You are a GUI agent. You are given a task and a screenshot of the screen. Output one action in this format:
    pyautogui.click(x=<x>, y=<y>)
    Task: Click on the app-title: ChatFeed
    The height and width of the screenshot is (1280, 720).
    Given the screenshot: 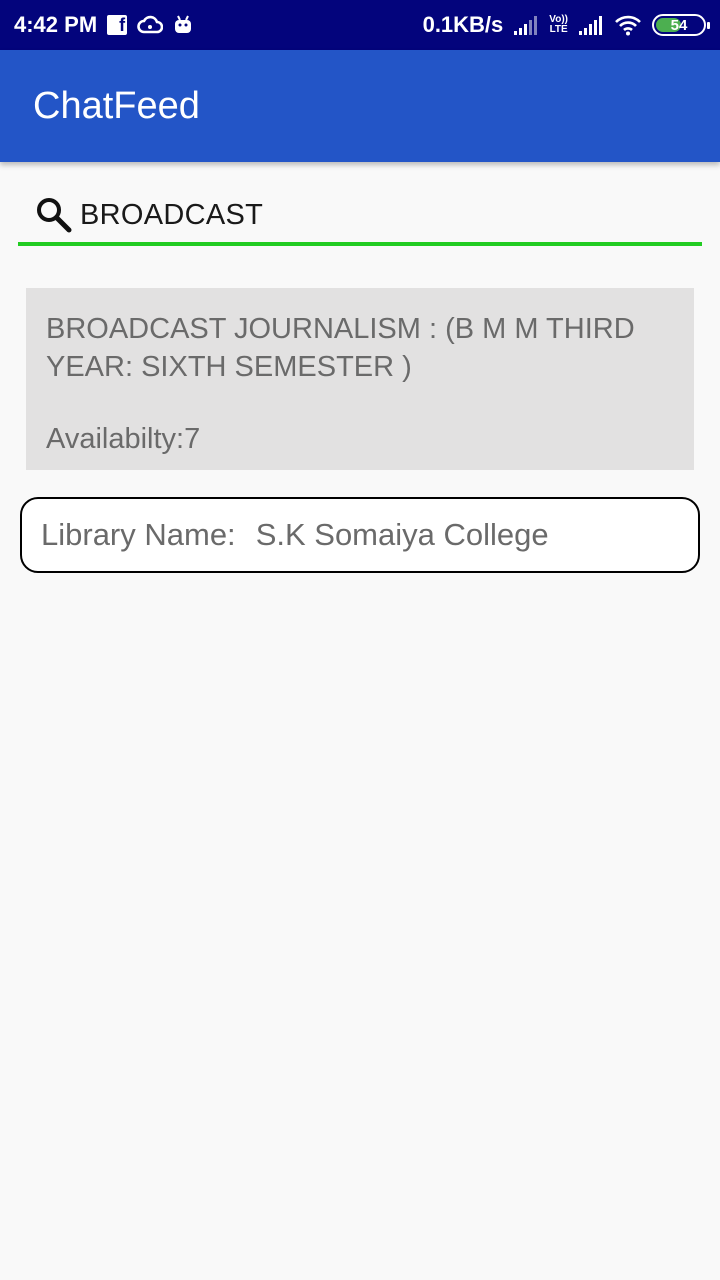 What is the action you would take?
    pyautogui.click(x=116, y=105)
    